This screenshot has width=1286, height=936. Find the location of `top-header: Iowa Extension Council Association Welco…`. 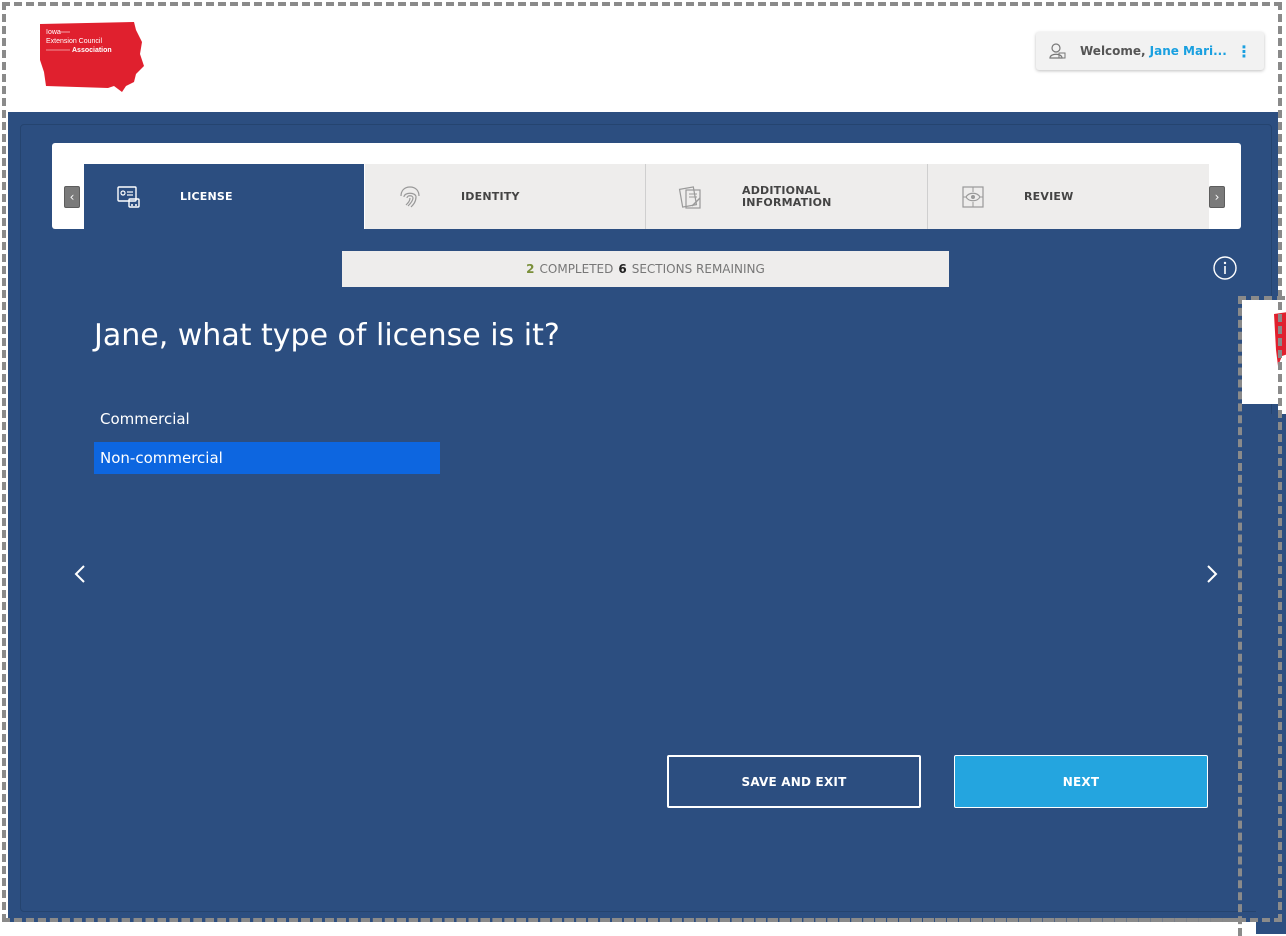

top-header: Iowa Extension Council Association Welco… is located at coordinates (643, 58).